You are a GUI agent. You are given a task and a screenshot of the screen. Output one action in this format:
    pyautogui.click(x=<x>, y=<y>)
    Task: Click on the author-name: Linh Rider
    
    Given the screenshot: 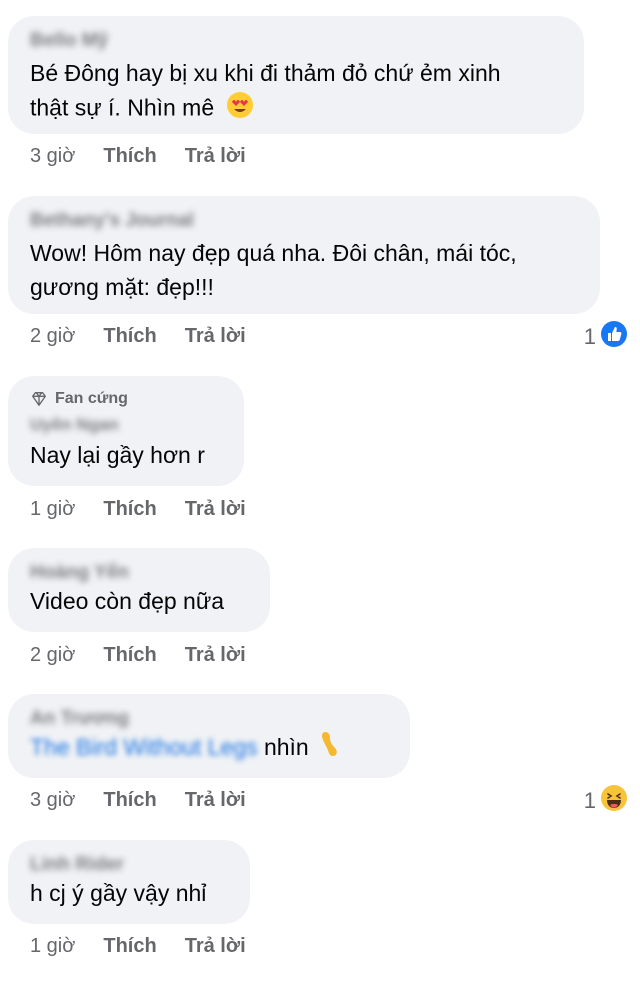 What is the action you would take?
    pyautogui.click(x=129, y=865)
    